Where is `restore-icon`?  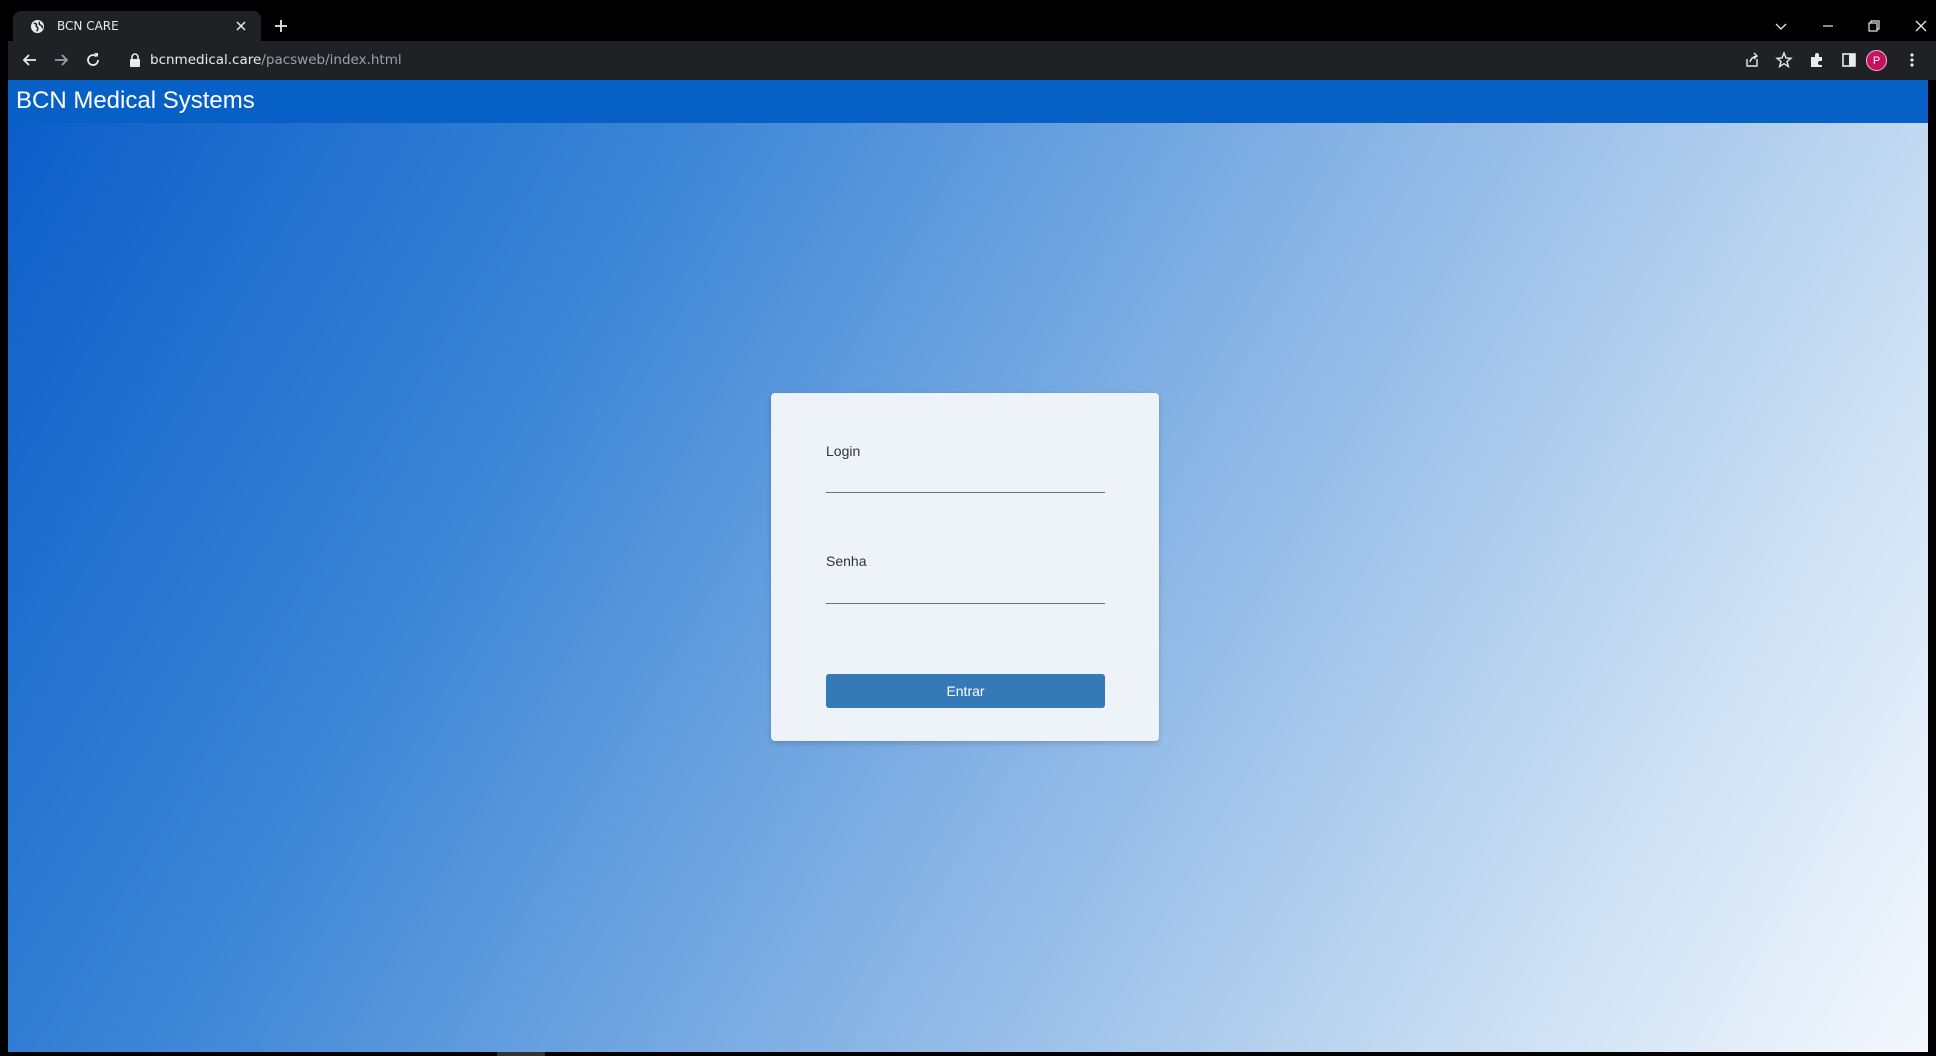
restore-icon is located at coordinates (1874, 26).